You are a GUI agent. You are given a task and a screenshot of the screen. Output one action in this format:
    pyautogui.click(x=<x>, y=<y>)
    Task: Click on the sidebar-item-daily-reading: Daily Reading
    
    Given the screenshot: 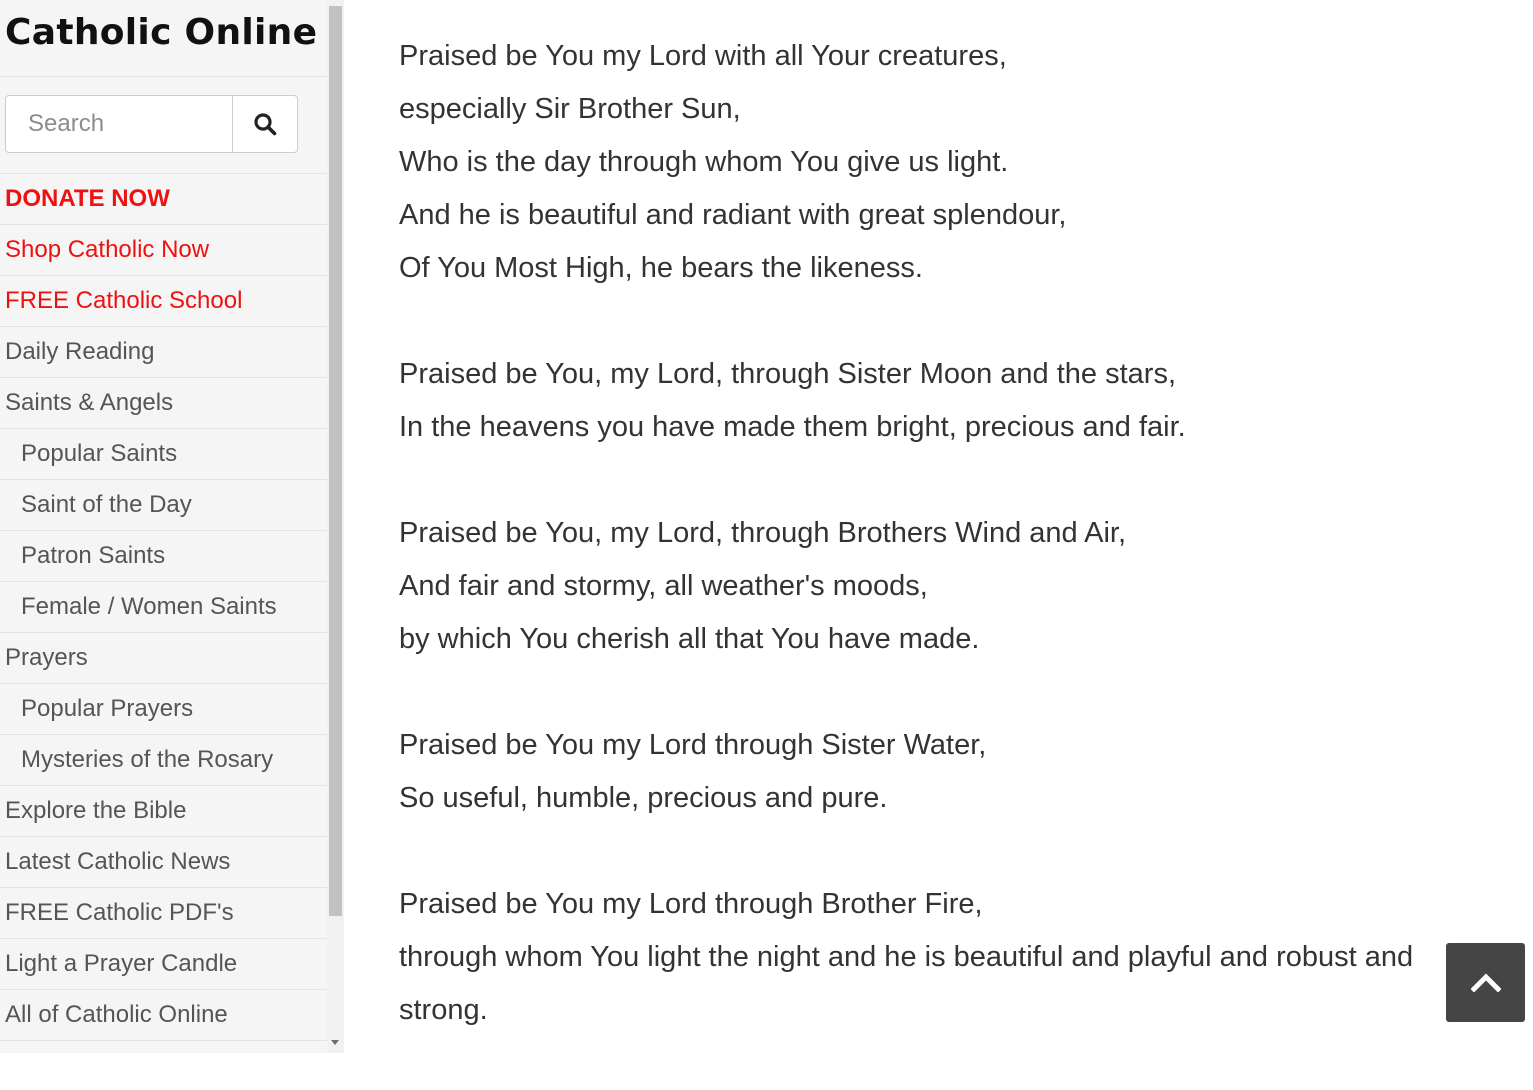 What is the action you would take?
    pyautogui.click(x=163, y=352)
    